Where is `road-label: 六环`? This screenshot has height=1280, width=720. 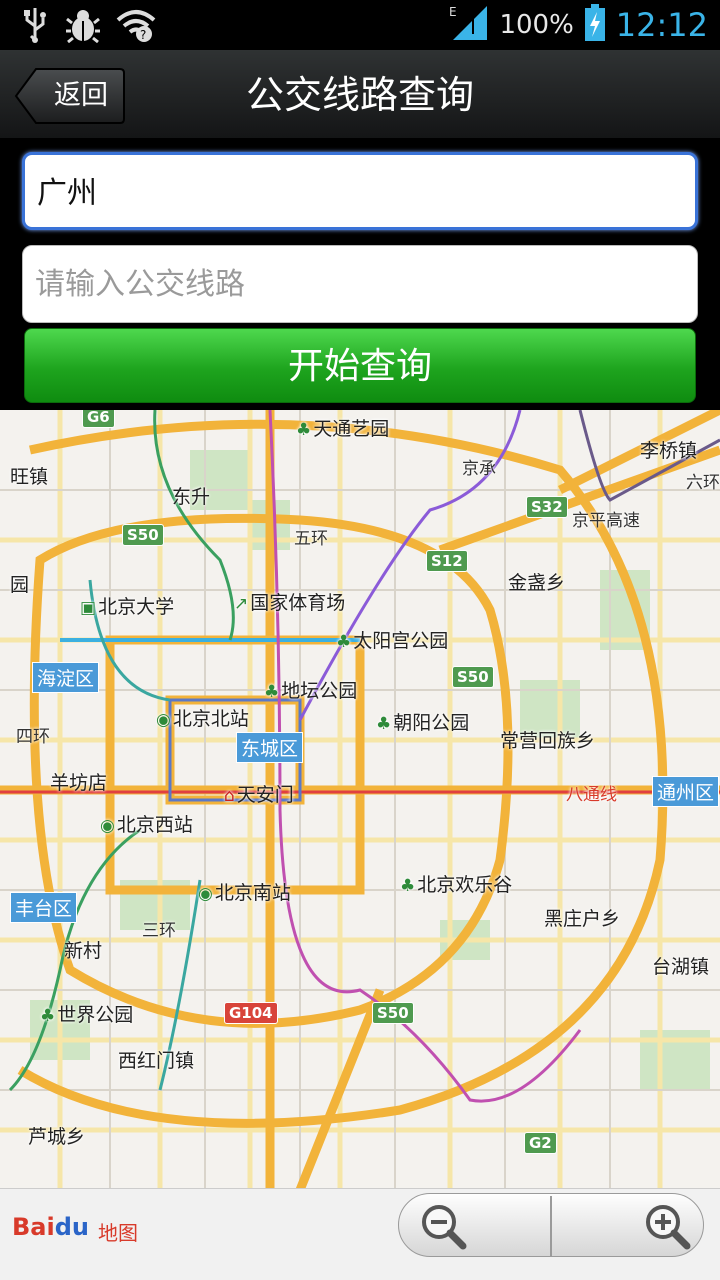 road-label: 六环 is located at coordinates (703, 483).